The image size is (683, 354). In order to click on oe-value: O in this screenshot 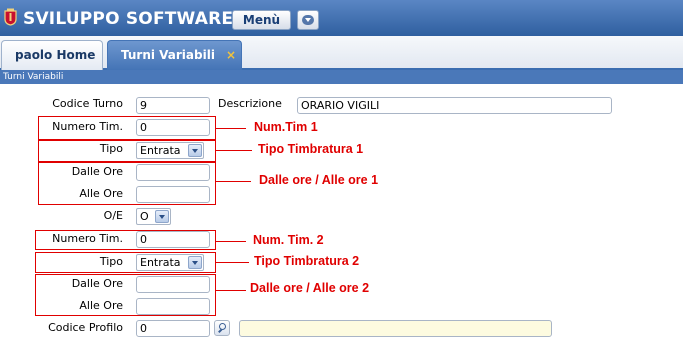, I will do `click(144, 216)`.